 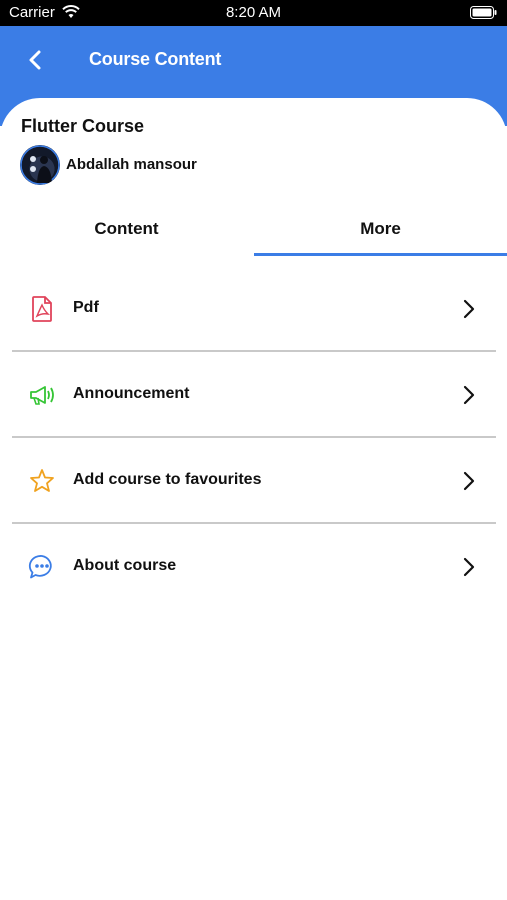 I want to click on back-arrow-icon, so click(x=36, y=60).